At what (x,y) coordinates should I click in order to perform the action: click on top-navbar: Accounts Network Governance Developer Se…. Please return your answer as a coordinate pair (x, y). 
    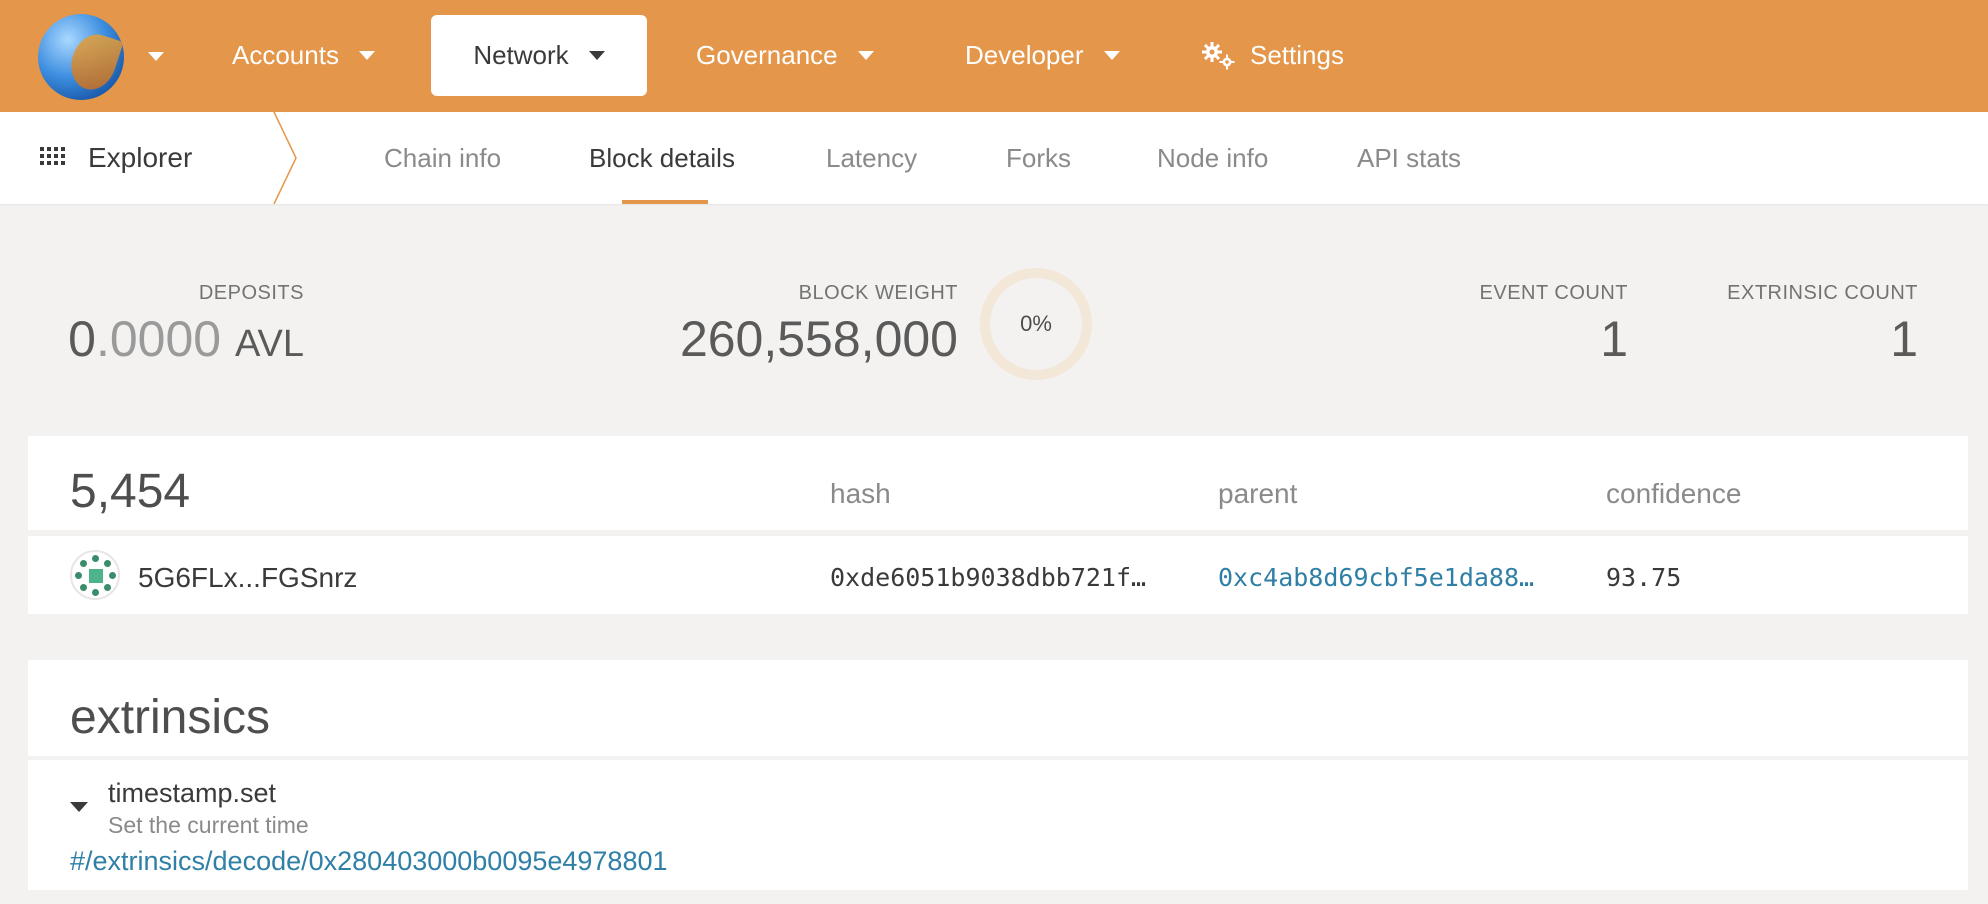
    Looking at the image, I should click on (994, 56).